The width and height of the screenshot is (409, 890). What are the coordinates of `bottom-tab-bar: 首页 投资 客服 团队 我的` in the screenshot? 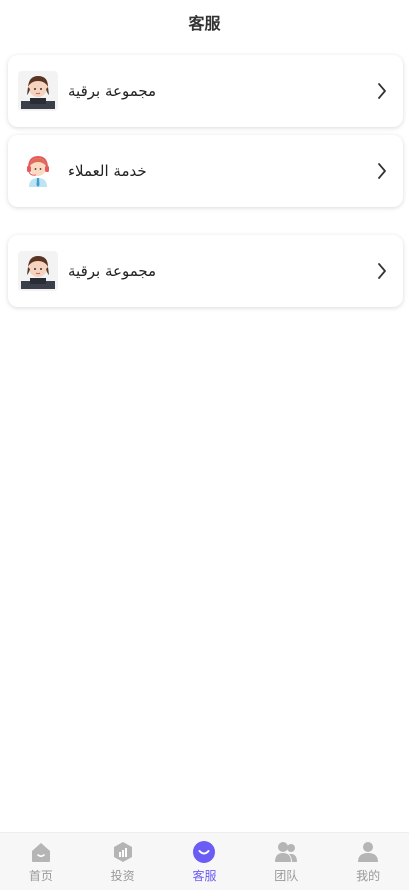 It's located at (204, 861).